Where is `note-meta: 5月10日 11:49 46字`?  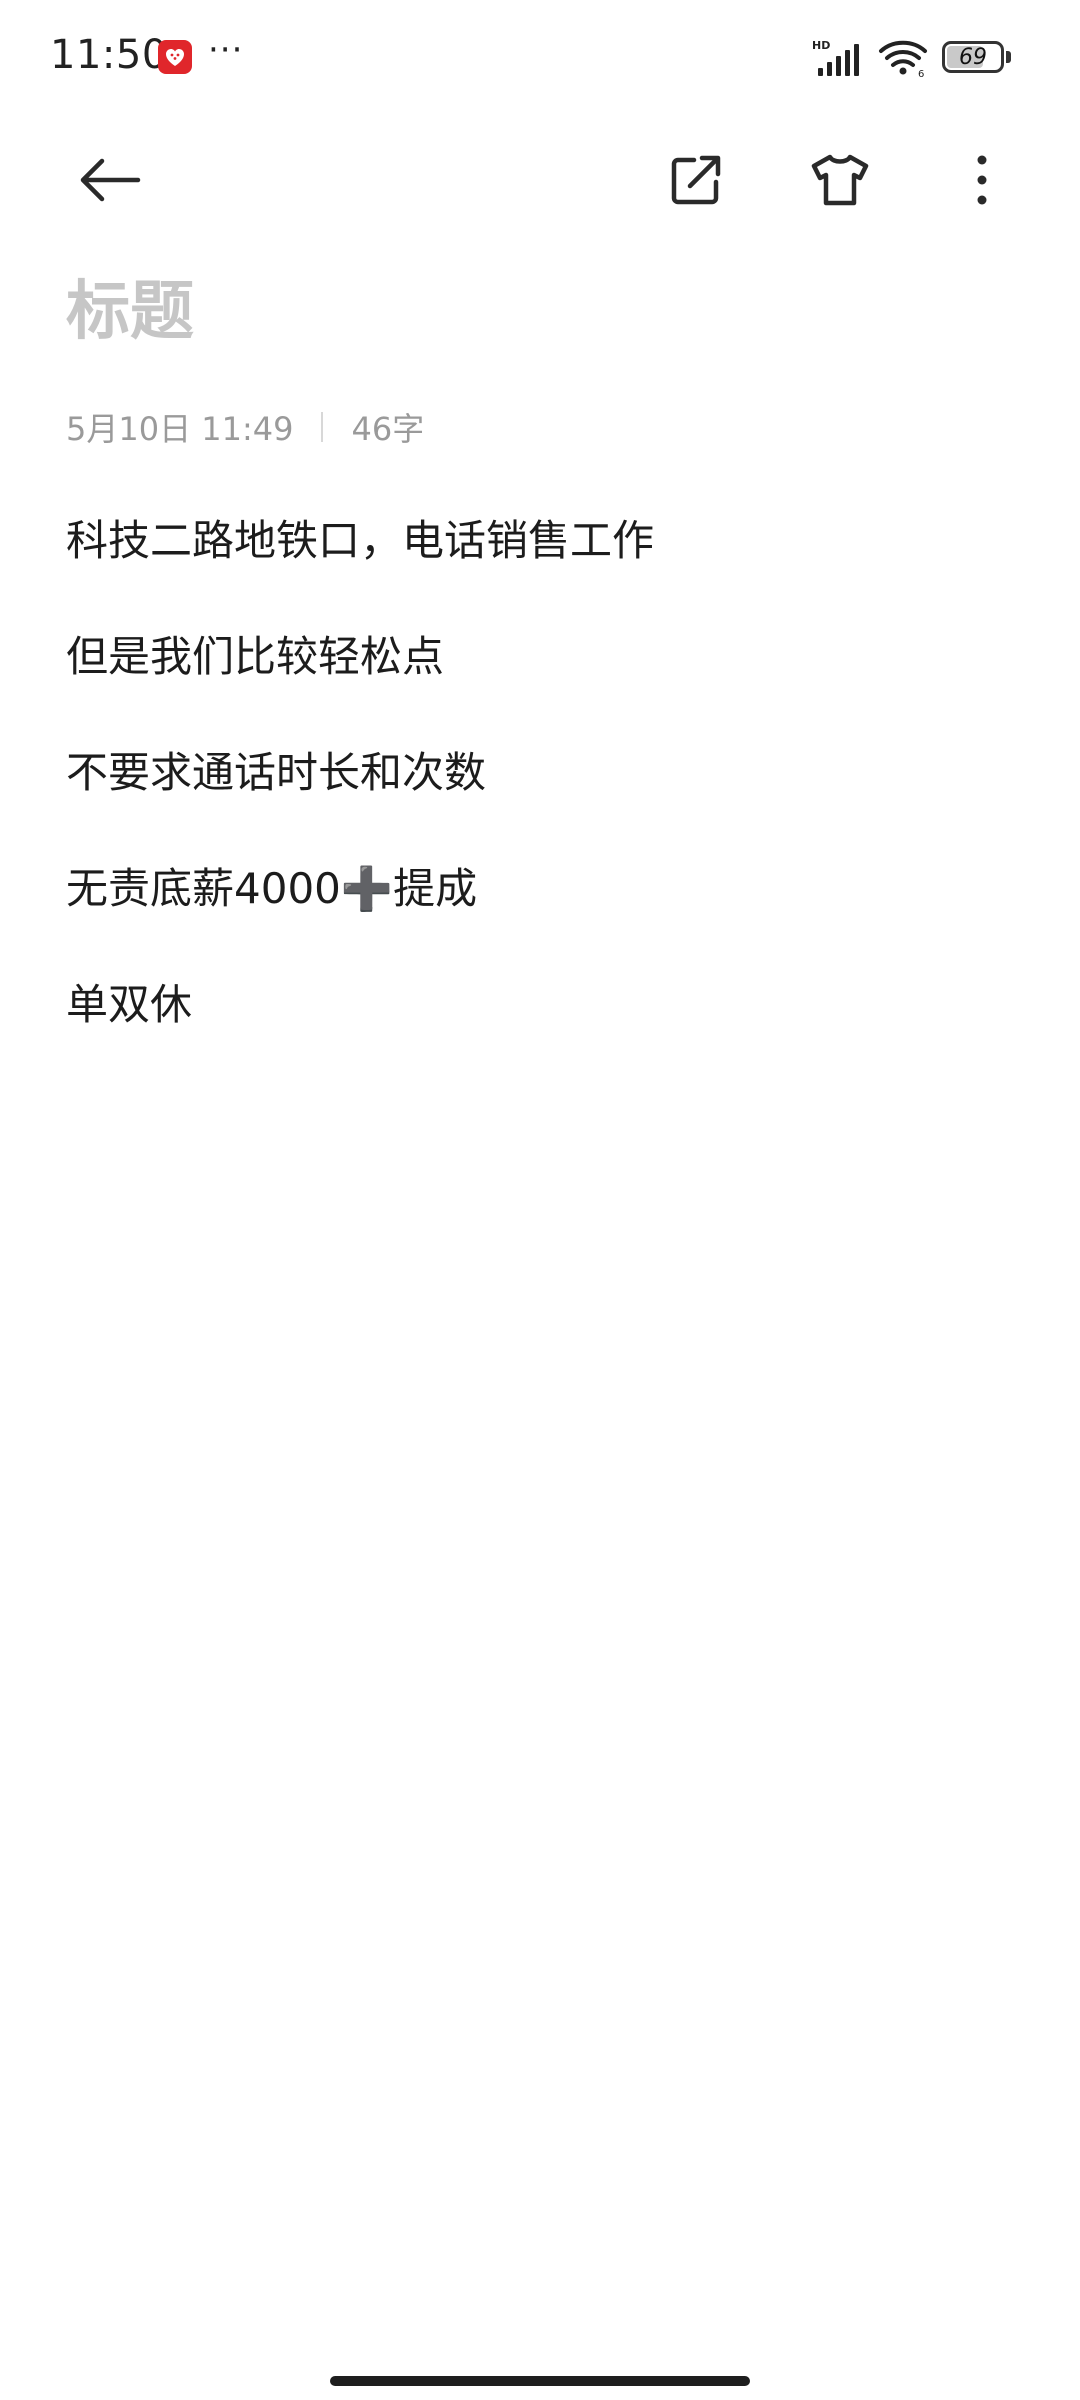 note-meta: 5月10日 11:49 46字 is located at coordinates (245, 427).